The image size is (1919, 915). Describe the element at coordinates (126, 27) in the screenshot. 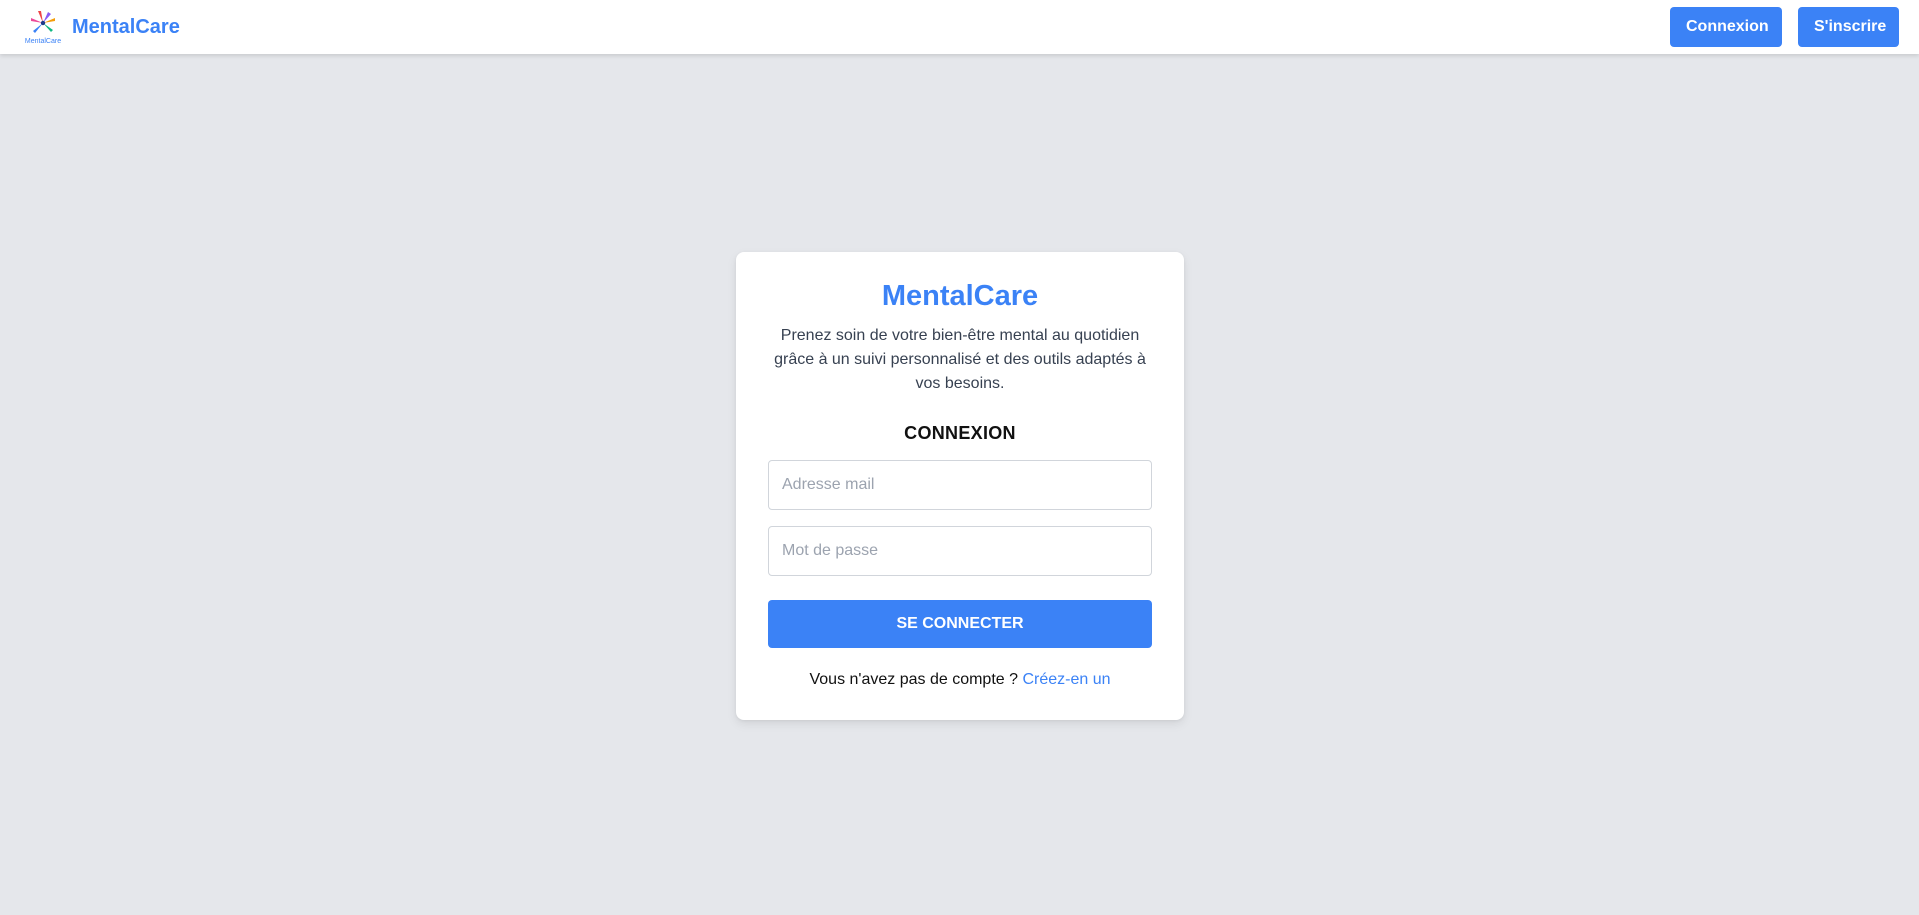

I see `brand-name: MentalCare` at that location.